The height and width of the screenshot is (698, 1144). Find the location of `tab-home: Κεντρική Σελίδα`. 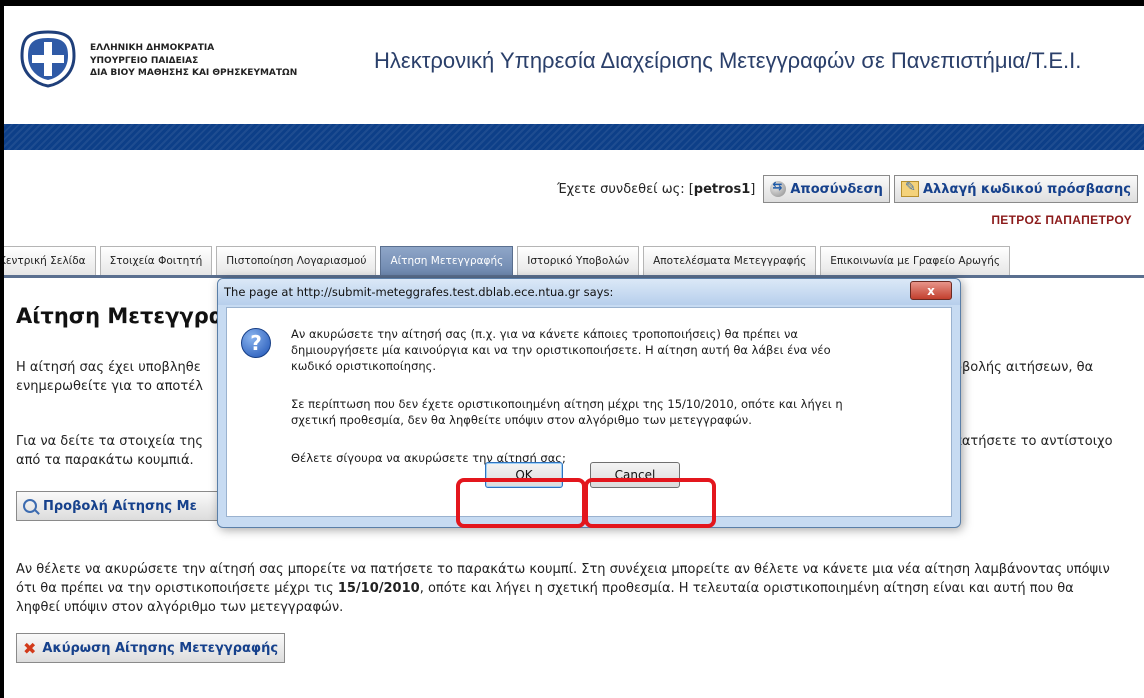

tab-home: Κεντρική Σελίδα is located at coordinates (50, 260).